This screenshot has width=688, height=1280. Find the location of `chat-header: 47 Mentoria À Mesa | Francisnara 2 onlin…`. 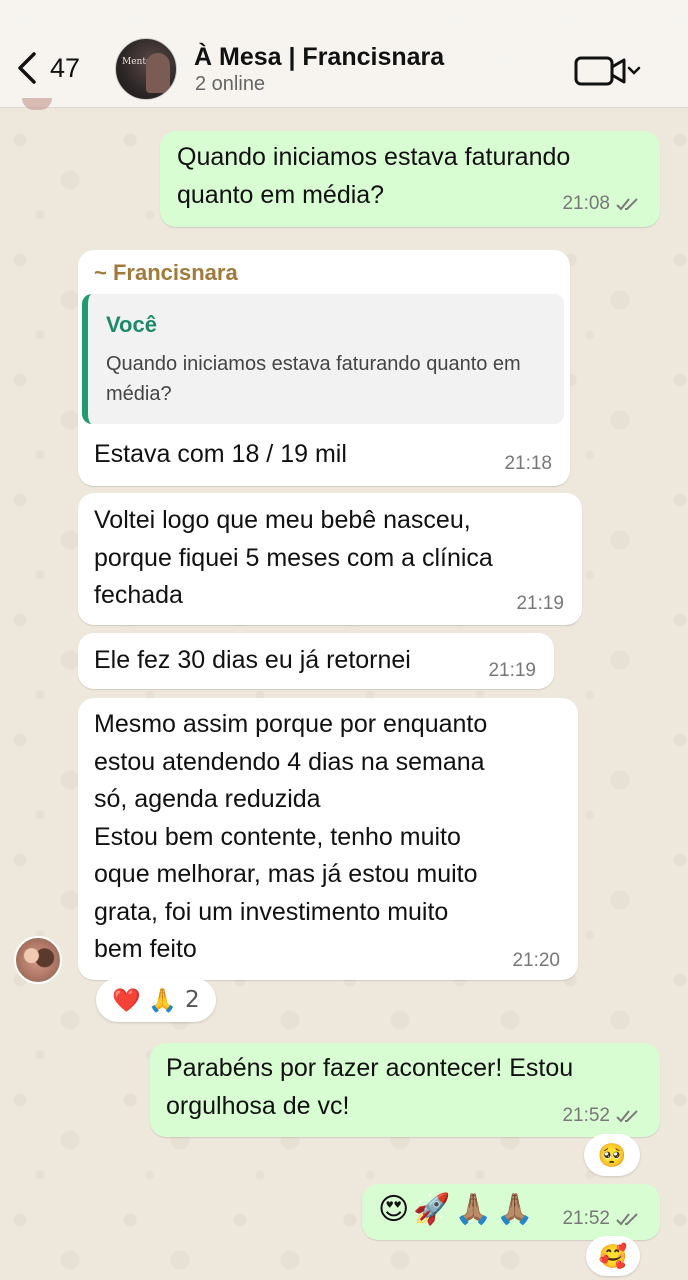

chat-header: 47 Mentoria À Mesa | Francisnara 2 onlin… is located at coordinates (344, 54).